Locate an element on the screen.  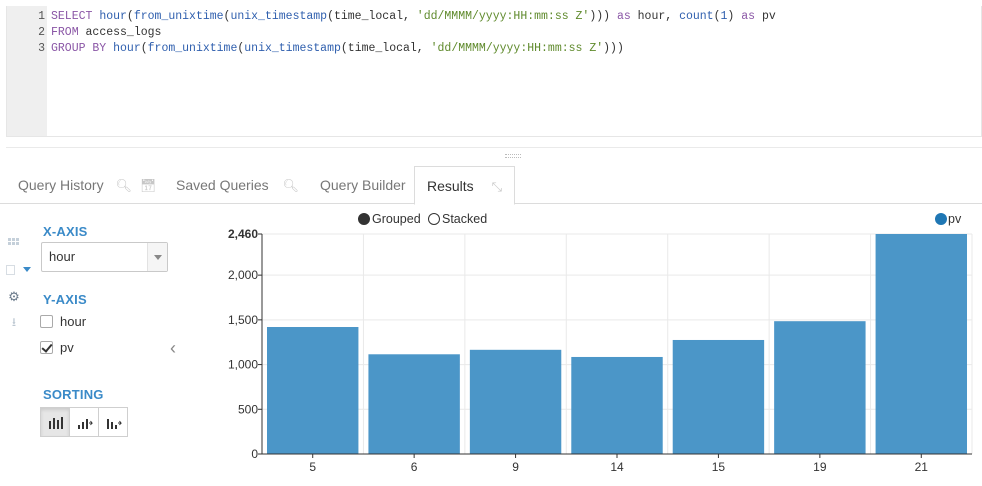
y-axis-title: Y-AXIS is located at coordinates (65, 299).